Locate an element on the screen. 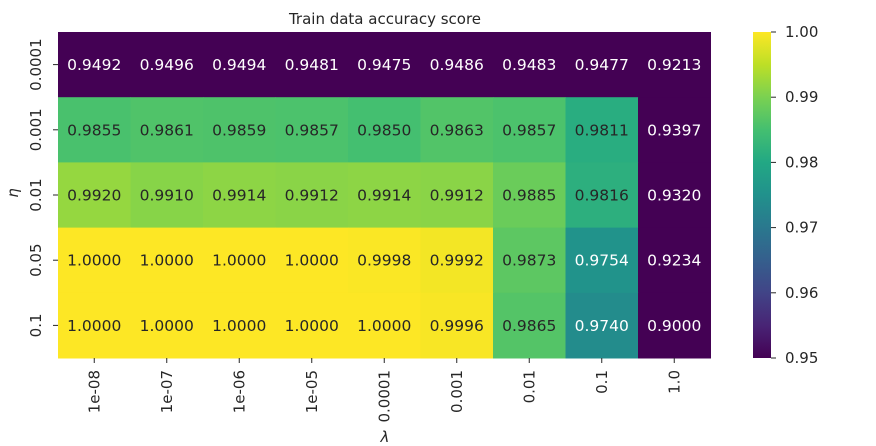 The height and width of the screenshot is (446, 876). y-tick-label: 0.001 is located at coordinates (36, 129).